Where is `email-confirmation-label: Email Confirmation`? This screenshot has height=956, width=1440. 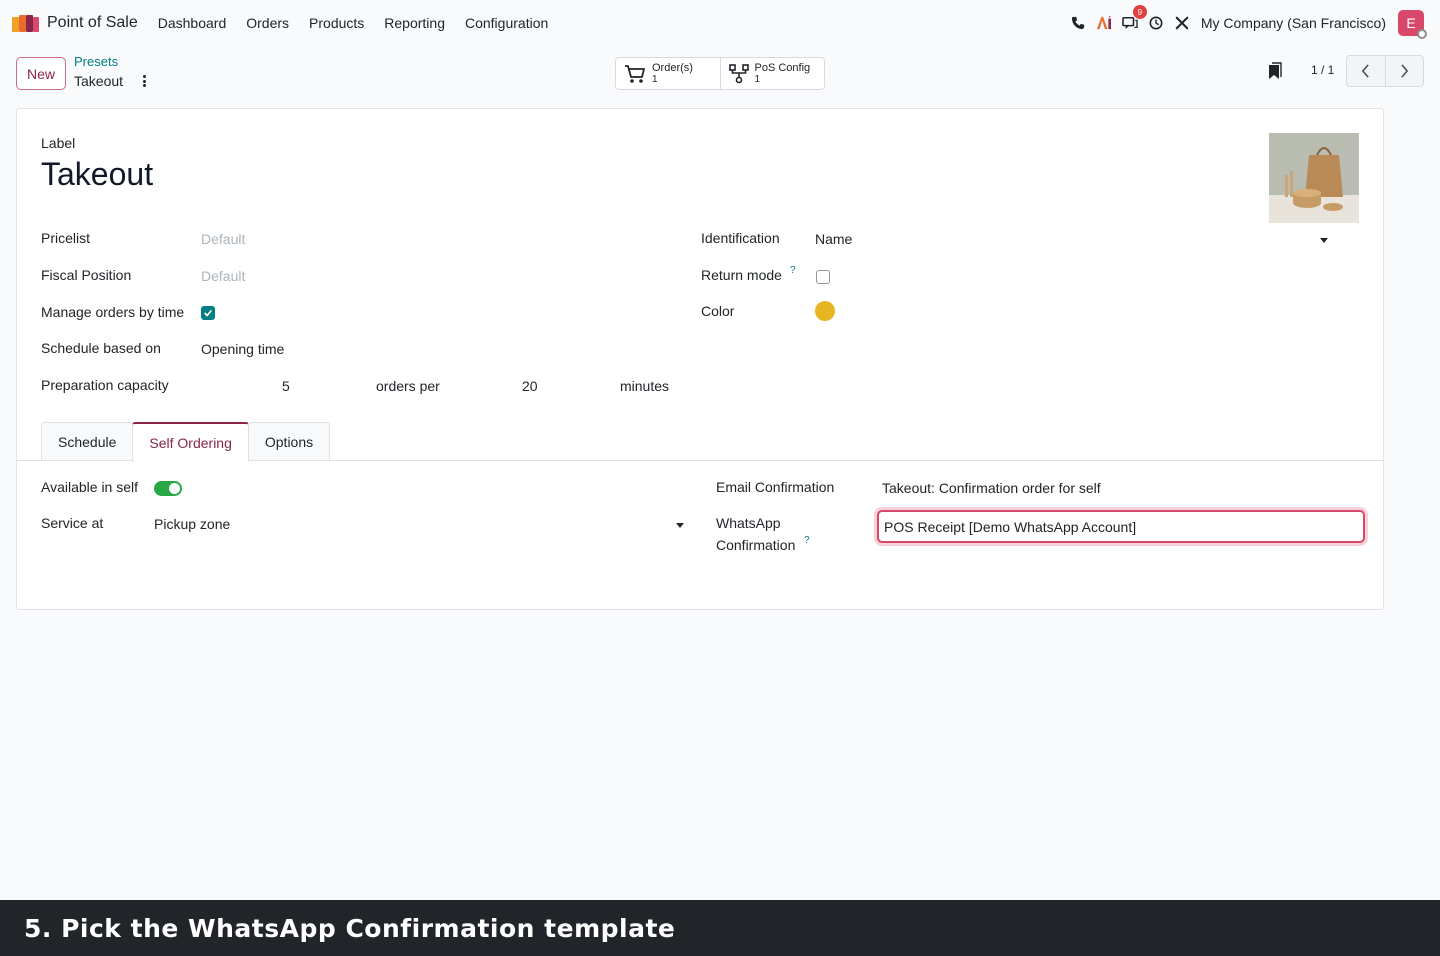 email-confirmation-label: Email Confirmation is located at coordinates (775, 487).